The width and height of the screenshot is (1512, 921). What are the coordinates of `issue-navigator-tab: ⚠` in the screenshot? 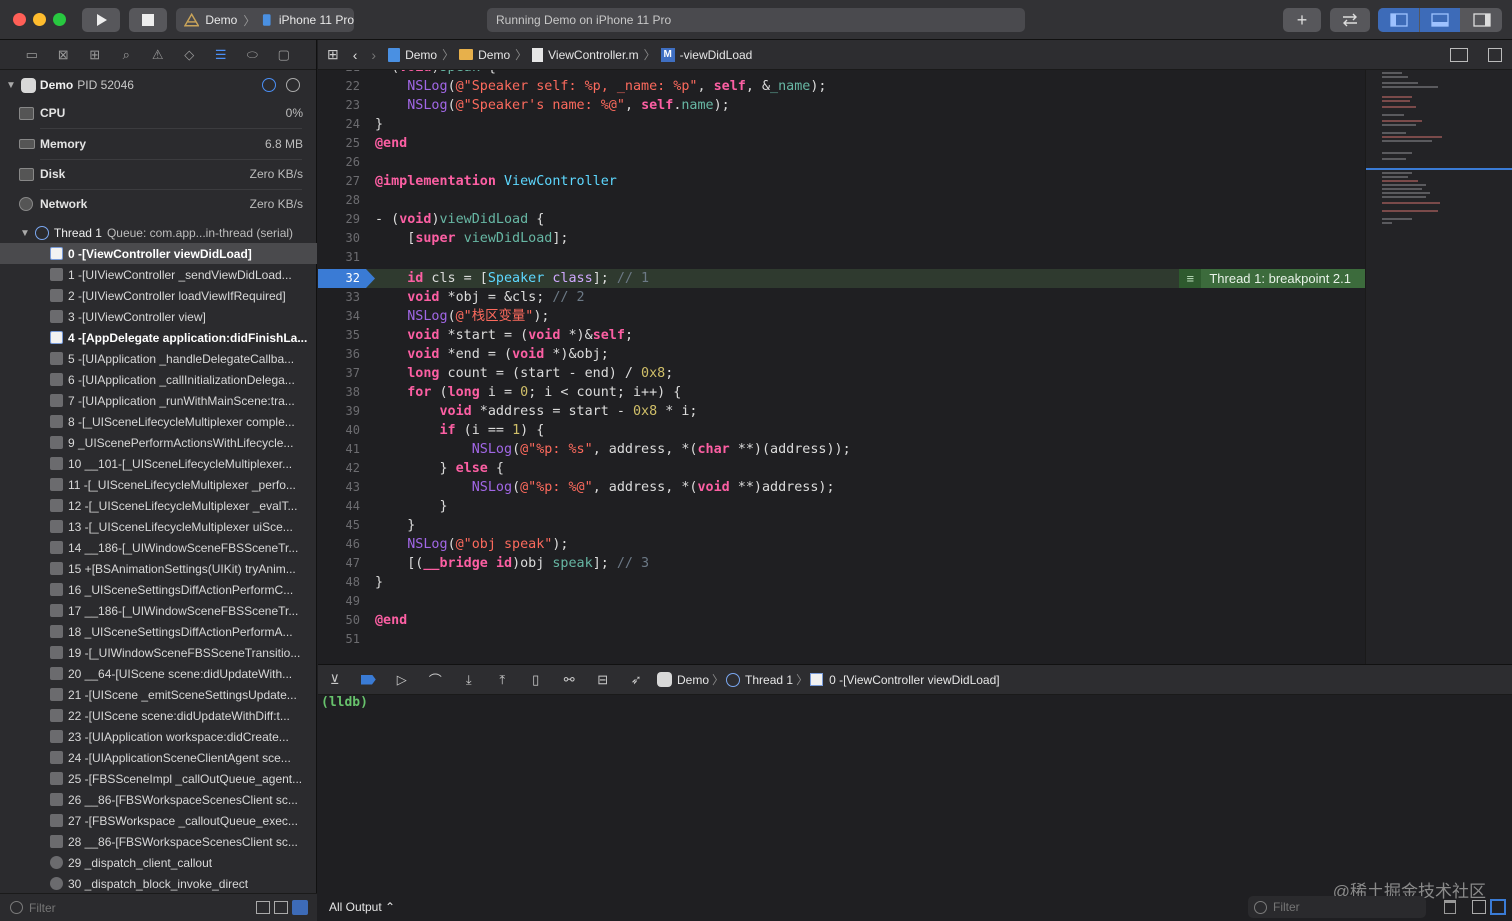 It's located at (158, 55).